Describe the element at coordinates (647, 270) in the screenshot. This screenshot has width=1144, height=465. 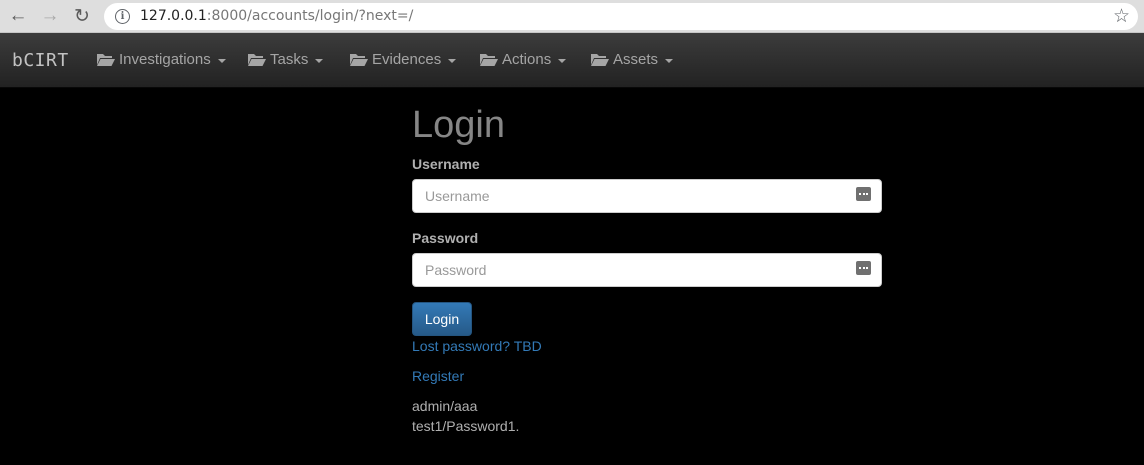
I see `password-input: Password` at that location.